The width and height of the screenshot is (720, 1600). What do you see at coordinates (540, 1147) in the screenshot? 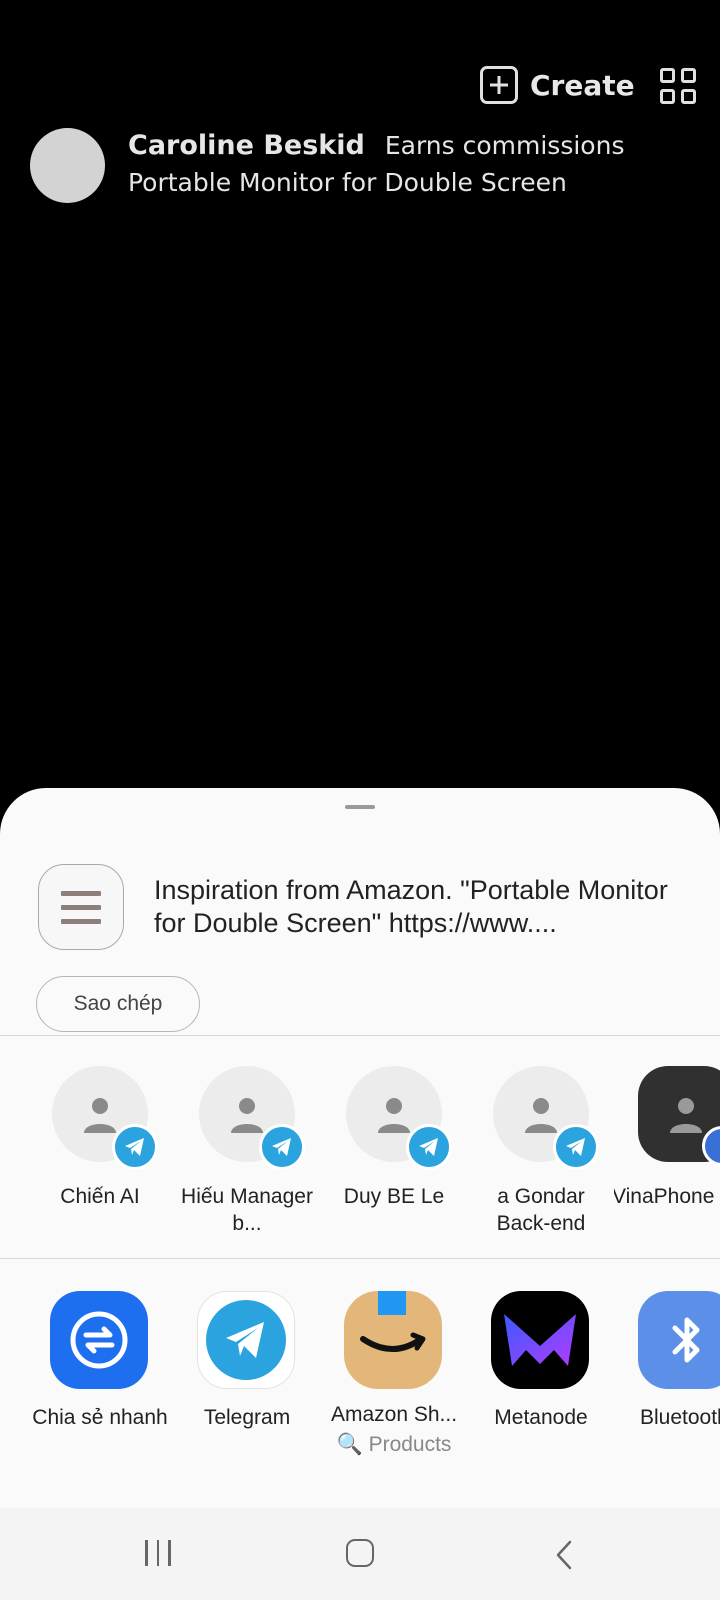
I see `direct-share-target: a Gondar Back-end` at bounding box center [540, 1147].